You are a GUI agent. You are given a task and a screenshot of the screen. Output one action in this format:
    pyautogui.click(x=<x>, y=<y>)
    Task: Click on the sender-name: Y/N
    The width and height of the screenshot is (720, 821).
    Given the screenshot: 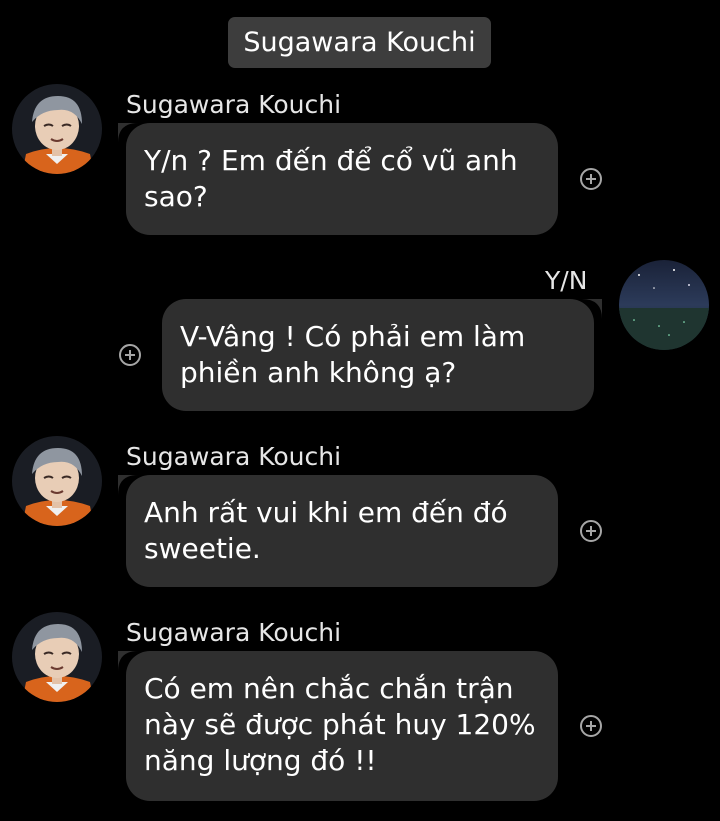 What is the action you would take?
    pyautogui.click(x=566, y=280)
    